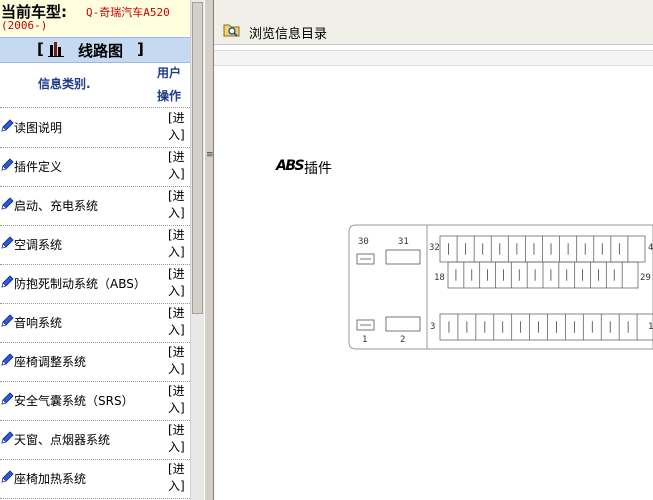 The width and height of the screenshot is (653, 500). Describe the element at coordinates (64, 84) in the screenshot. I see `column-header-category: 信息类别.` at that location.